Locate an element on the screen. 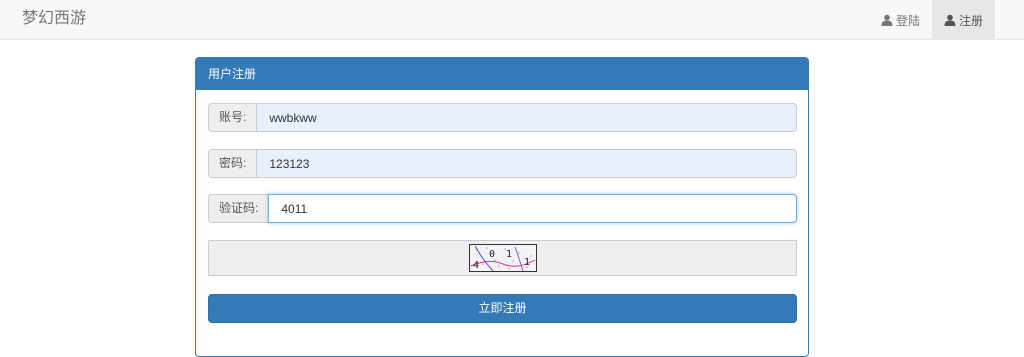 The width and height of the screenshot is (1024, 357). nav-login: 登陆 is located at coordinates (900, 20).